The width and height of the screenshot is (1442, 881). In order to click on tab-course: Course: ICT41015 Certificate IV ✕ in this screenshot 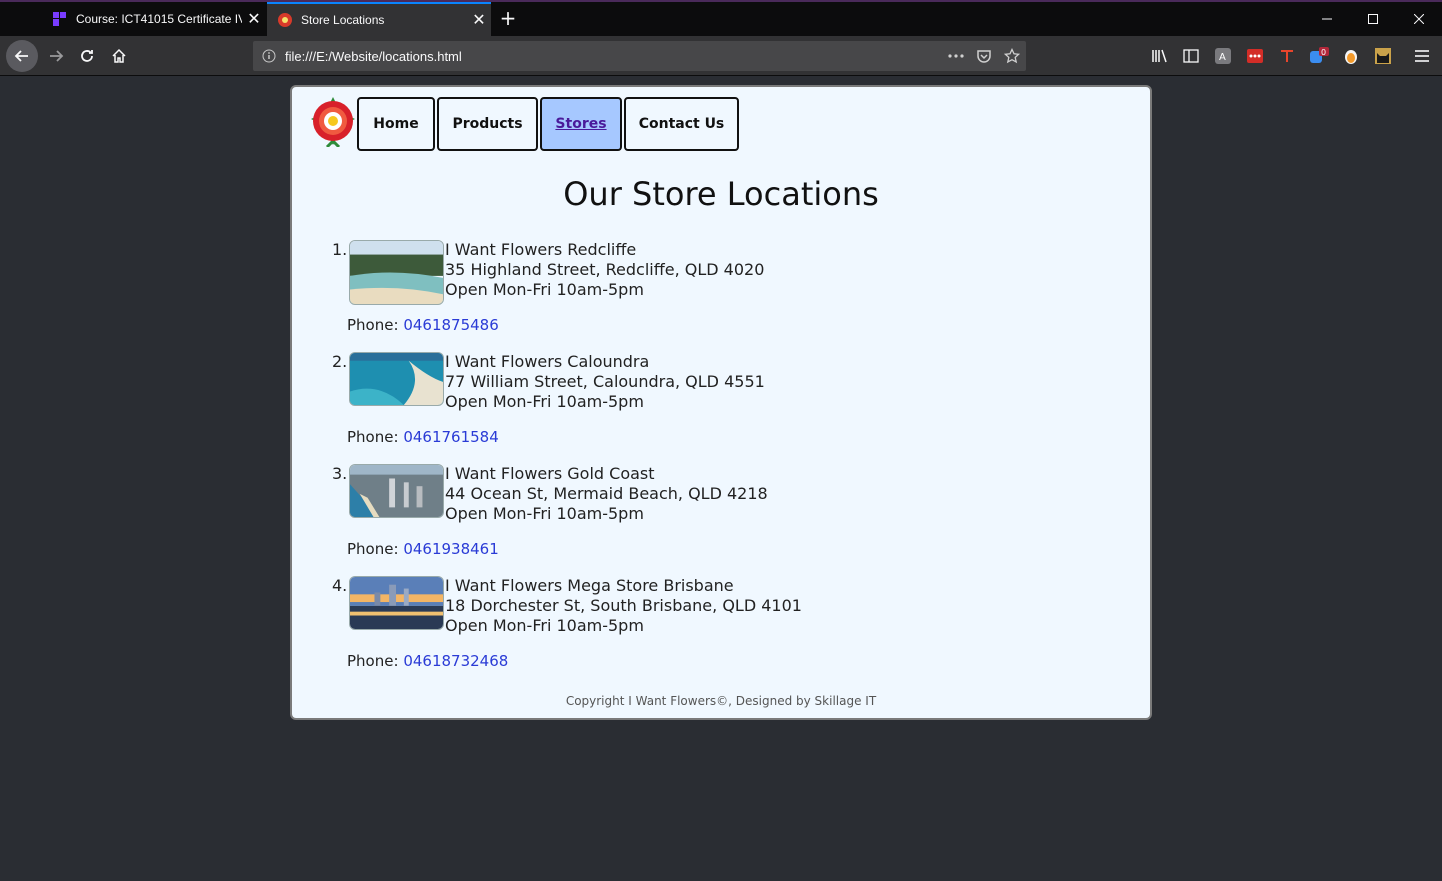, I will do `click(154, 19)`.